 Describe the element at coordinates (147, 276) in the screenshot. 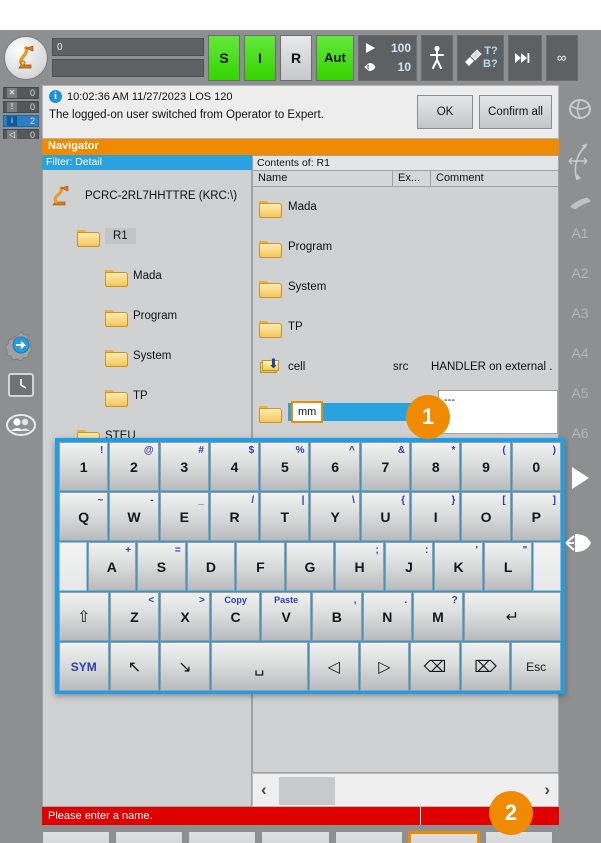

I see `tree-item-mada: Mada` at that location.